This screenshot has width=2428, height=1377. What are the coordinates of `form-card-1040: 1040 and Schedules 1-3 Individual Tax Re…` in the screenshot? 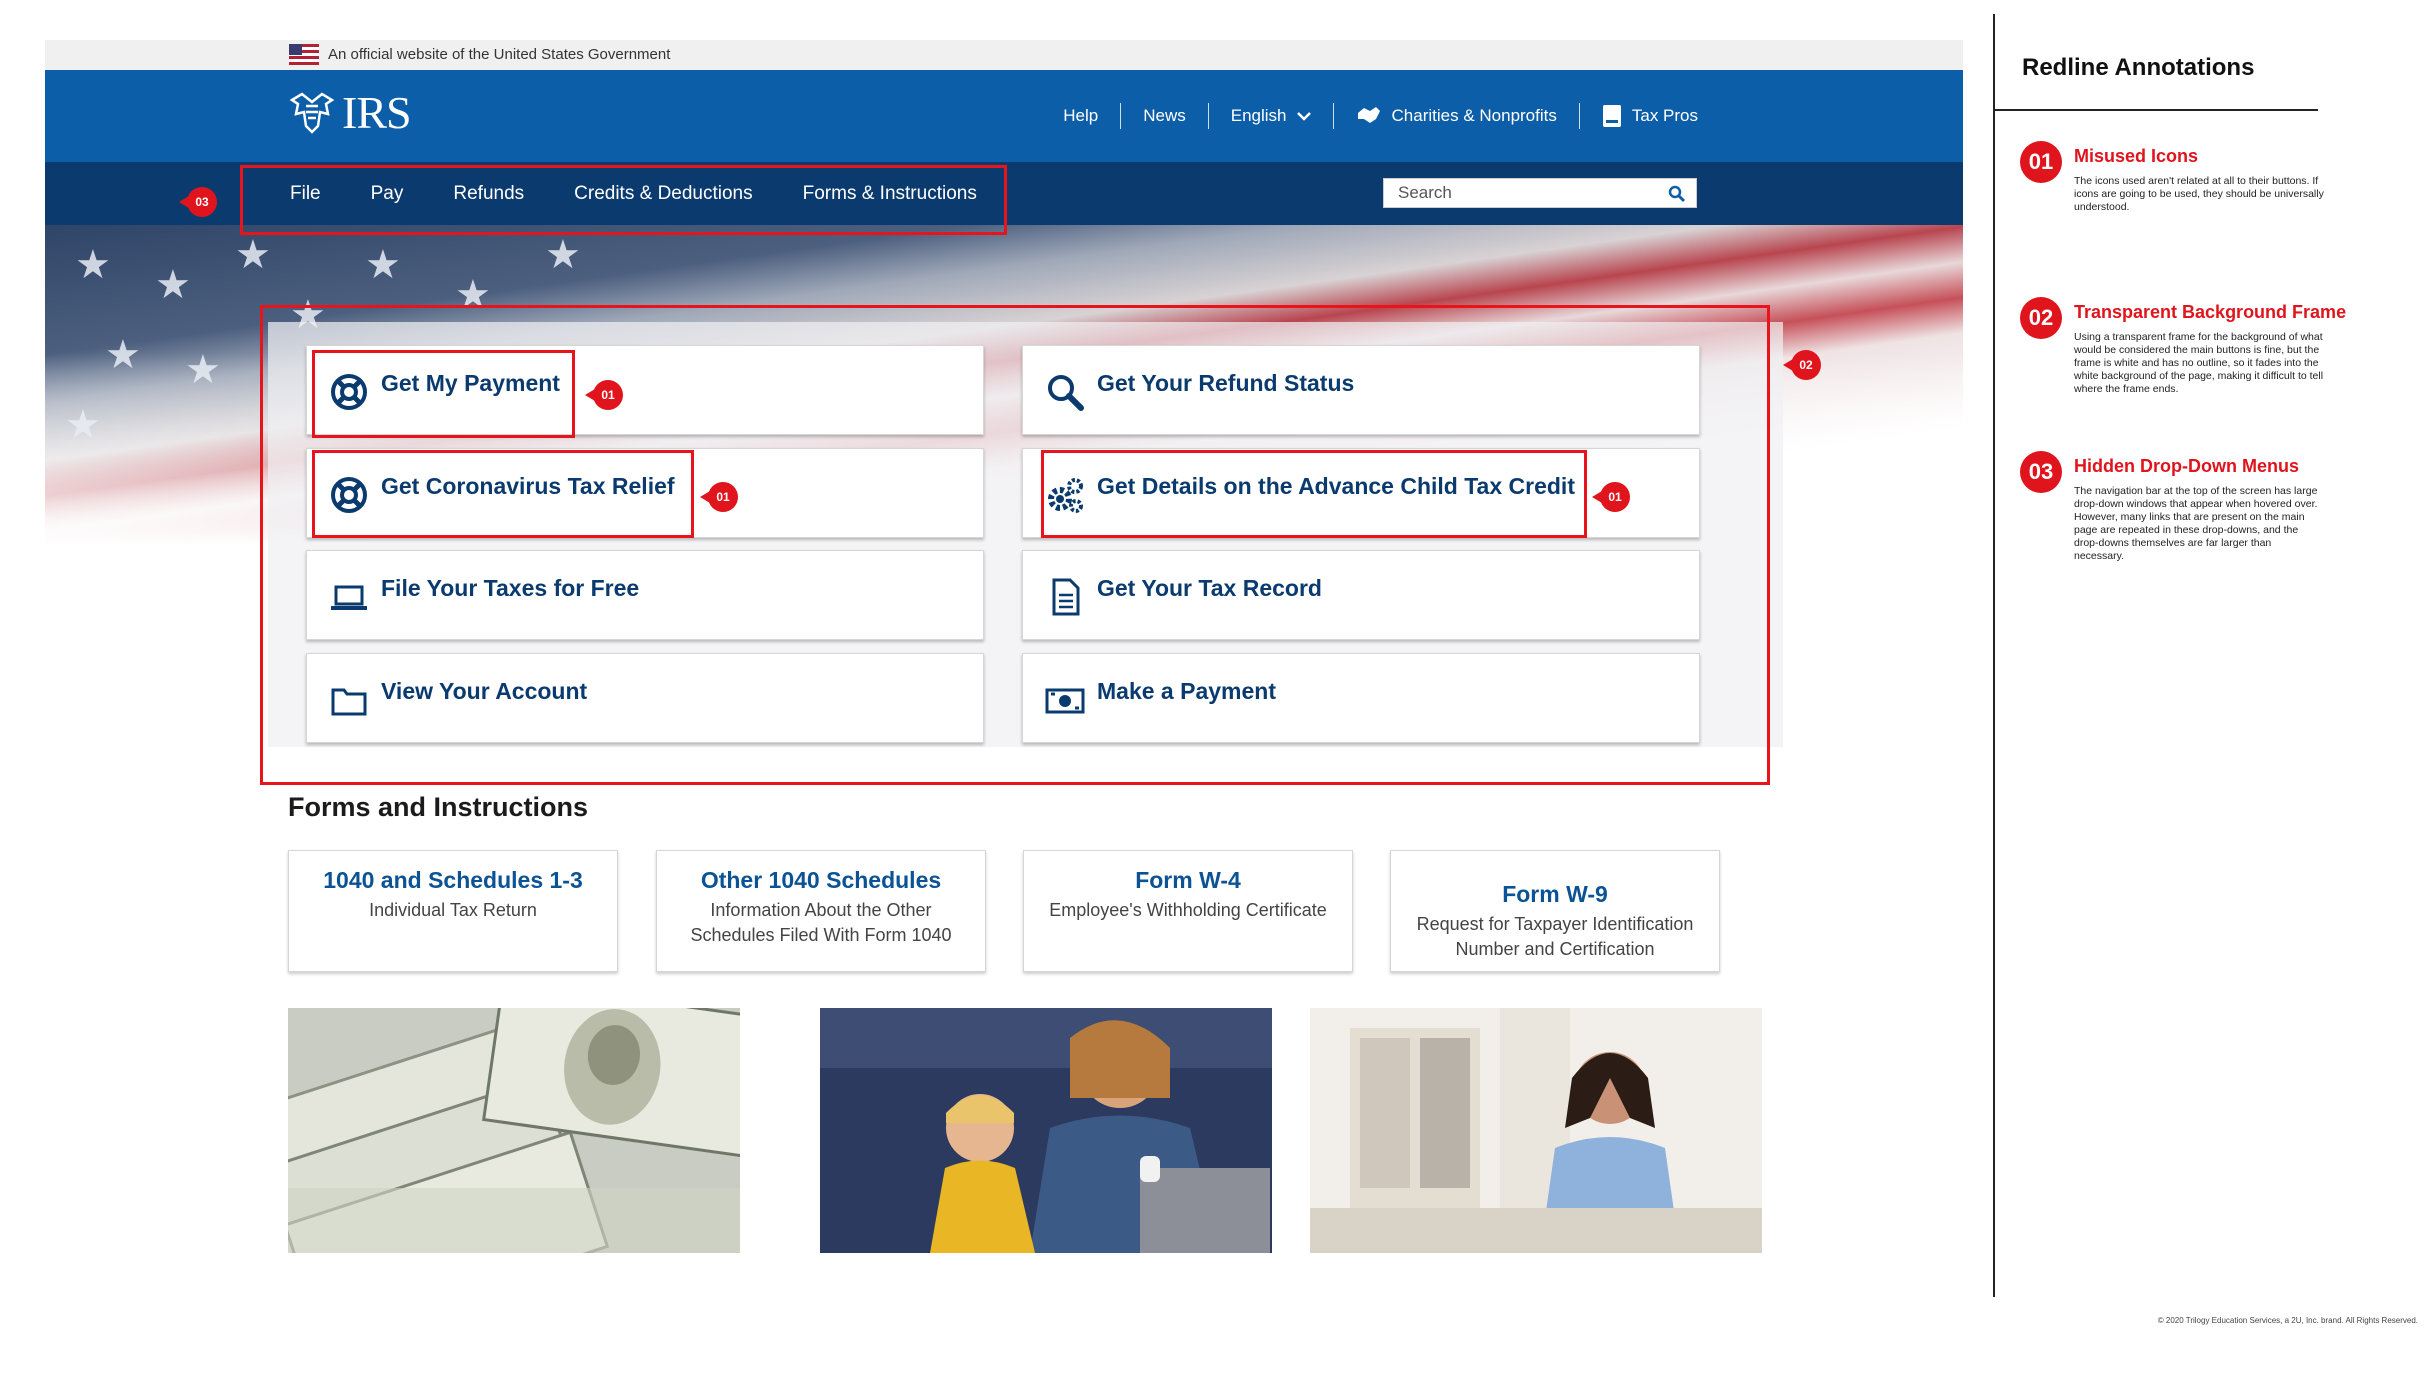 It's located at (453, 911).